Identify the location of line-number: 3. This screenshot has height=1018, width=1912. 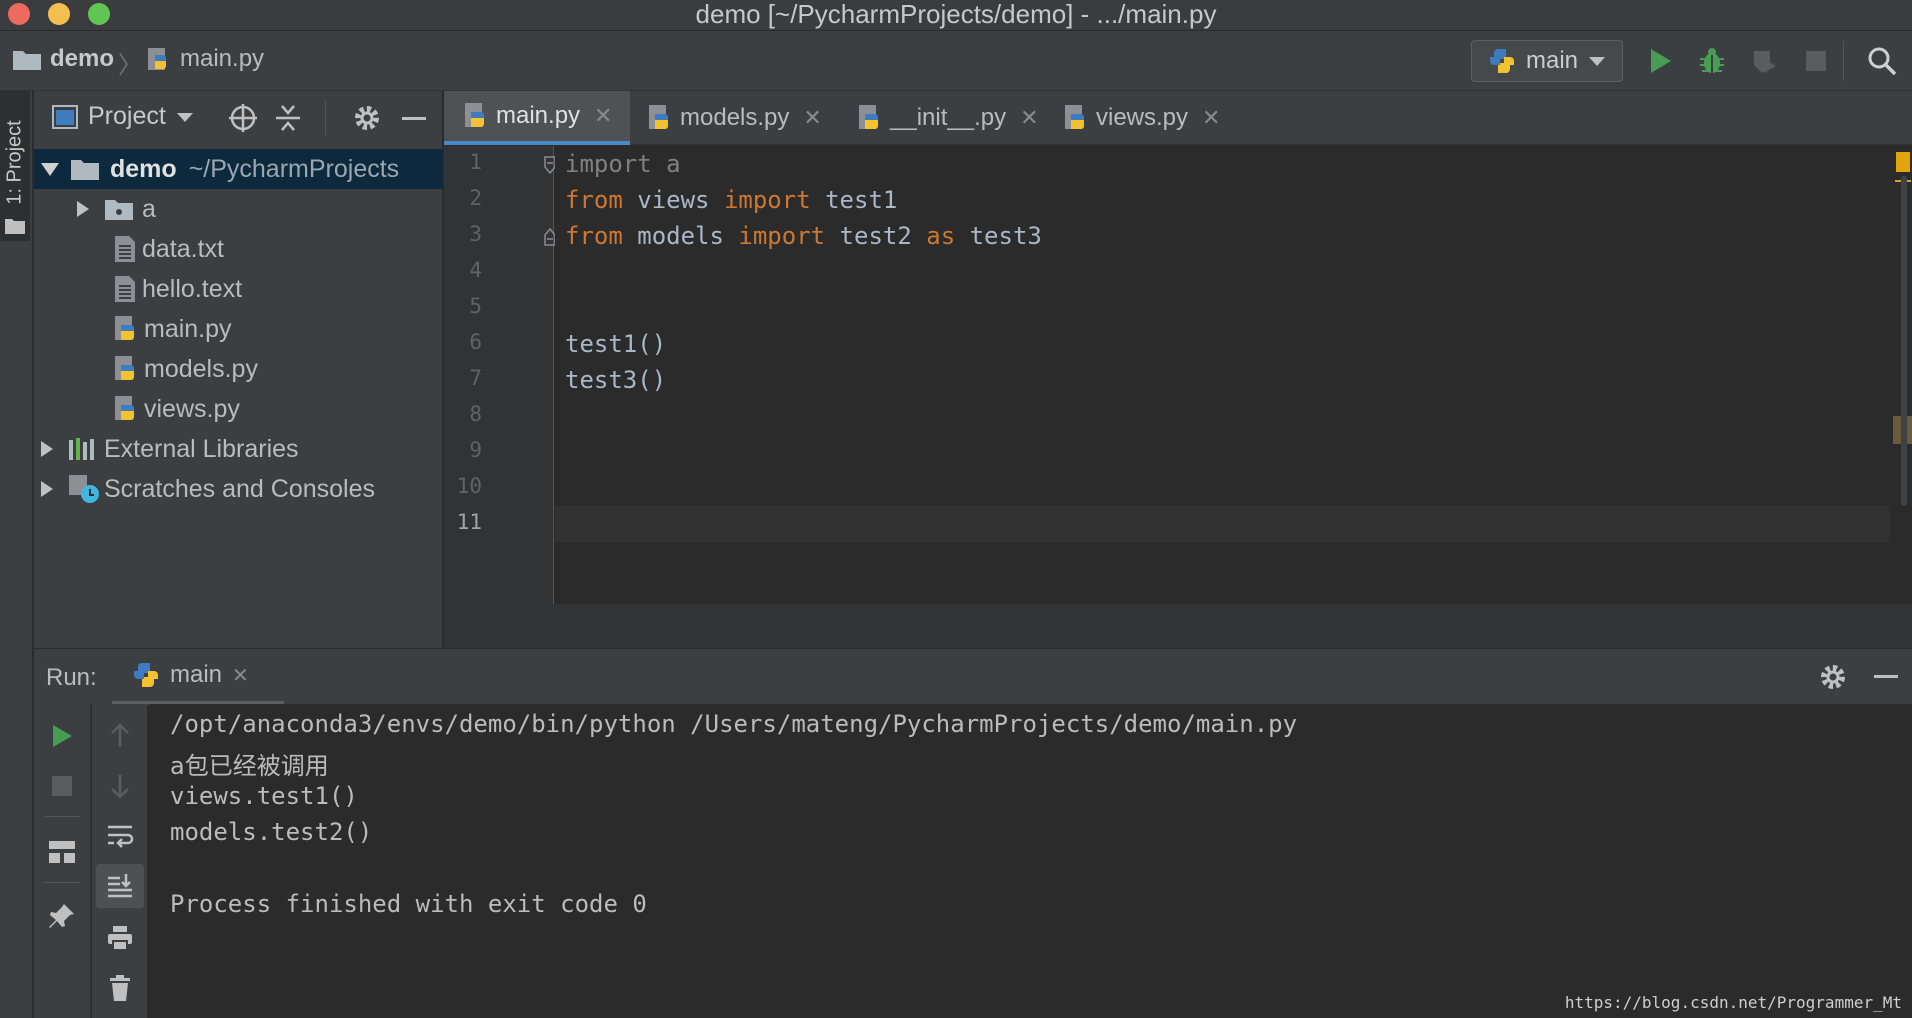
(475, 234).